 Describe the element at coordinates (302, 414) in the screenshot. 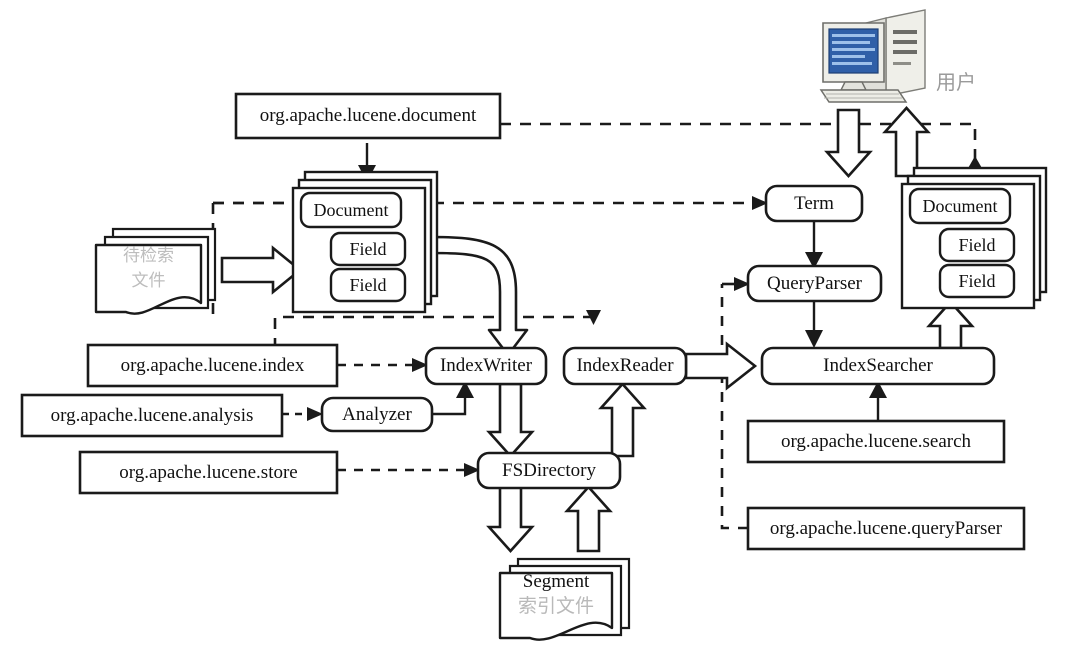

I see `dashed-route-analysis-to-analyzer` at that location.